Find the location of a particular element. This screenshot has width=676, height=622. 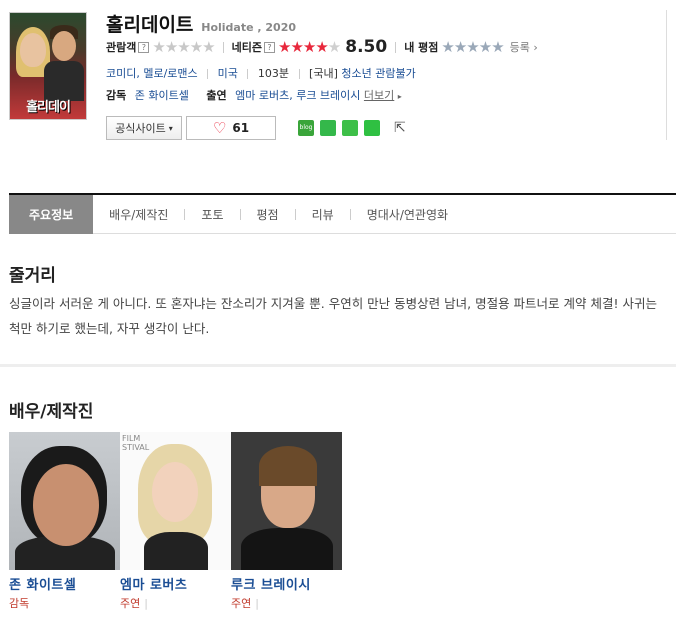

crew-row: 감독 존 화이트셀 출연 엠마 로버츠, 루크 브레이시 더보기 ▸ is located at coordinates (254, 95).